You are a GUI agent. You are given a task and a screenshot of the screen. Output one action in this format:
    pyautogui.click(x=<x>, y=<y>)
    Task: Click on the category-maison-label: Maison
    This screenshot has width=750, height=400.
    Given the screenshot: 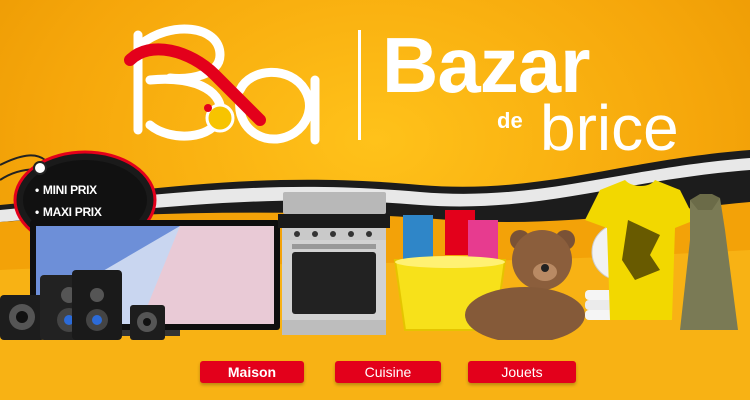 What is the action you would take?
    pyautogui.click(x=252, y=372)
    